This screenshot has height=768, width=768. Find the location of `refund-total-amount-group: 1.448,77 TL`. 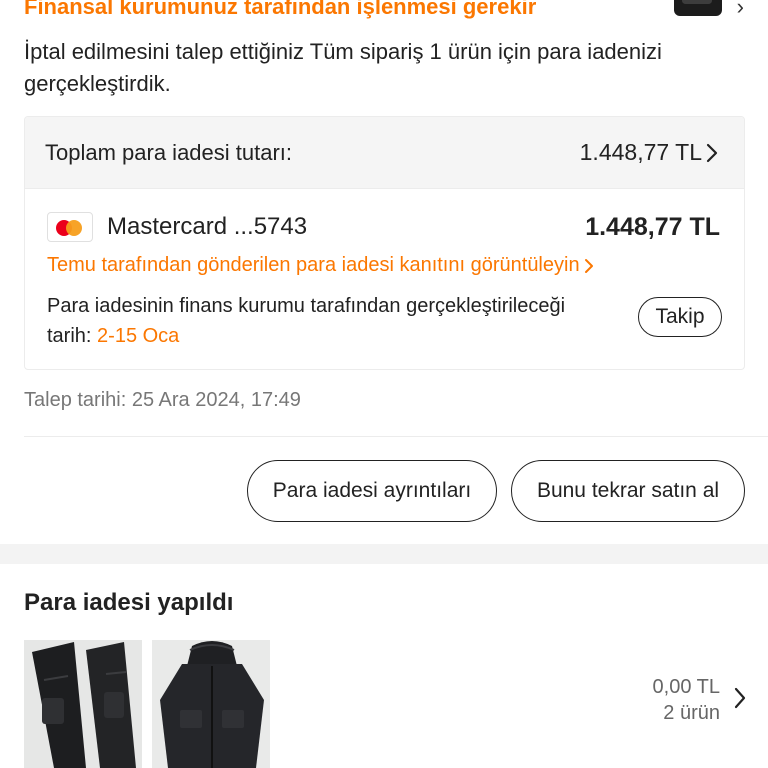

refund-total-amount-group: 1.448,77 TL is located at coordinates (649, 152).